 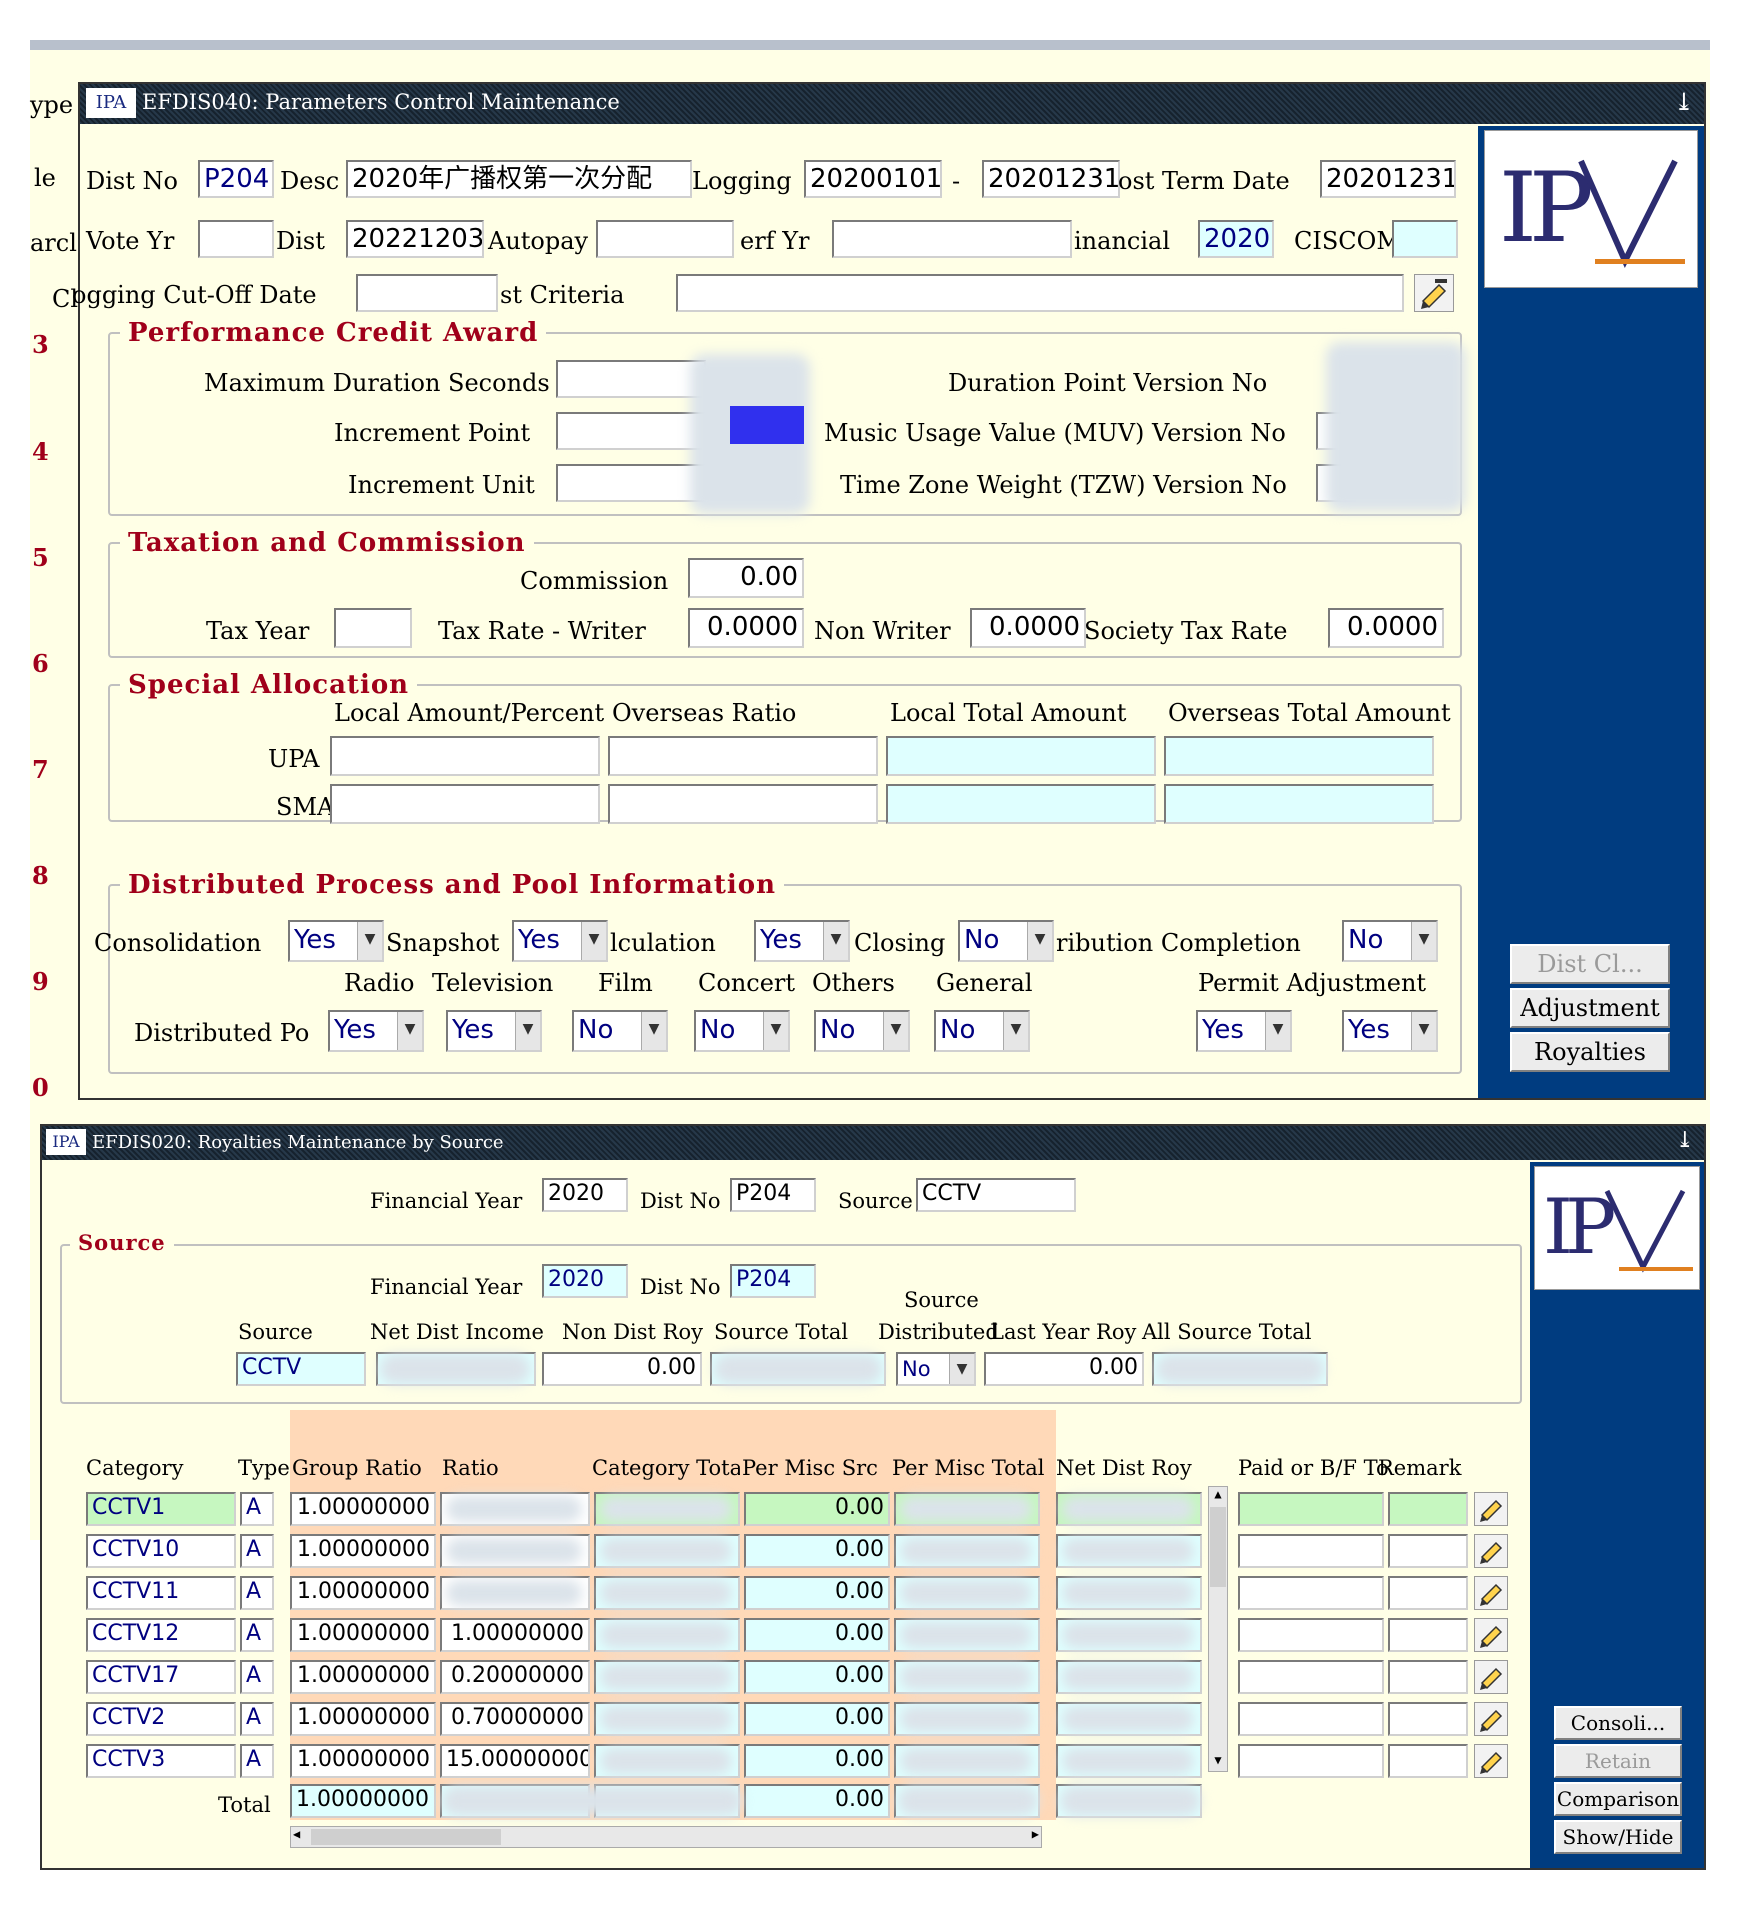 What do you see at coordinates (773, 1281) in the screenshot?
I see `source-dist-no-field: P204` at bounding box center [773, 1281].